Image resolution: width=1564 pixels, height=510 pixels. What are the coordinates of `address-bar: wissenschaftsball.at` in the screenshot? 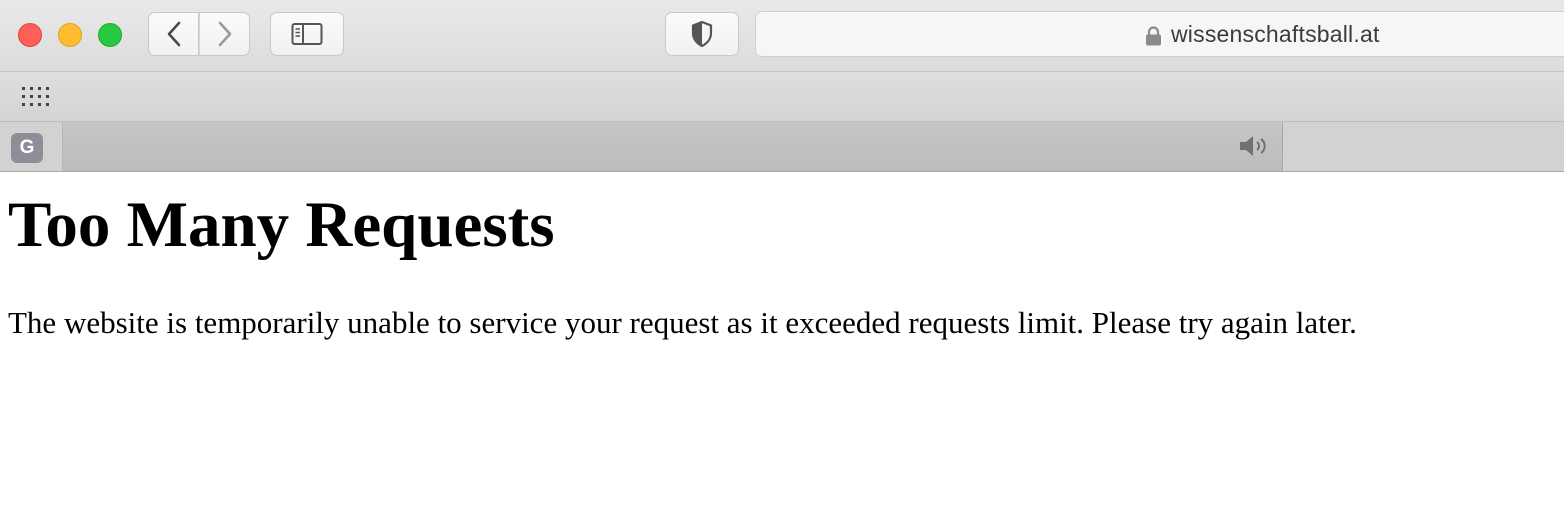 It's located at (1159, 34).